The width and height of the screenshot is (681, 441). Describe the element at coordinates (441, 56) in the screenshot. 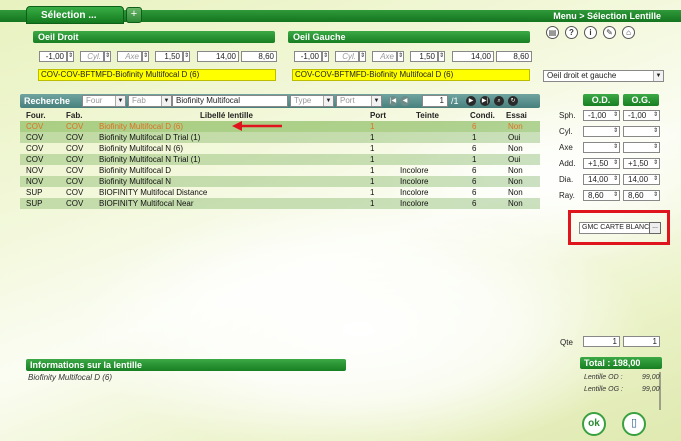

I see `left-eye-add-spinner: ⇕` at that location.